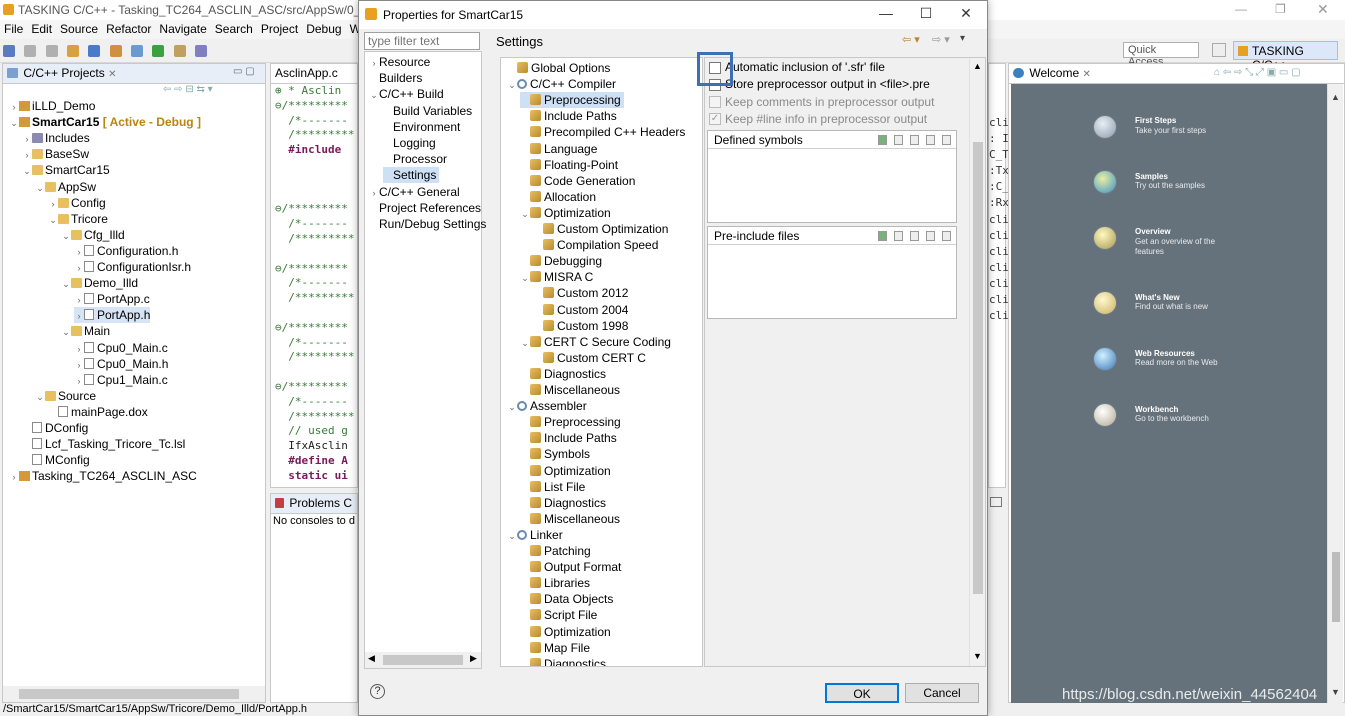  Describe the element at coordinates (55, 428) in the screenshot. I see `project-tree-item: DConfig` at that location.